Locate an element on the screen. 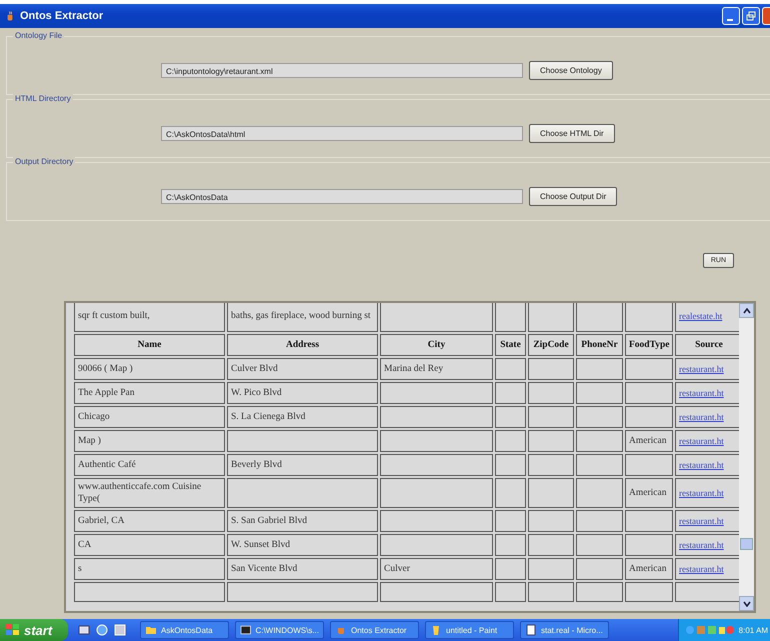 This screenshot has height=641, width=770. table-cell: Map ) is located at coordinates (149, 441).